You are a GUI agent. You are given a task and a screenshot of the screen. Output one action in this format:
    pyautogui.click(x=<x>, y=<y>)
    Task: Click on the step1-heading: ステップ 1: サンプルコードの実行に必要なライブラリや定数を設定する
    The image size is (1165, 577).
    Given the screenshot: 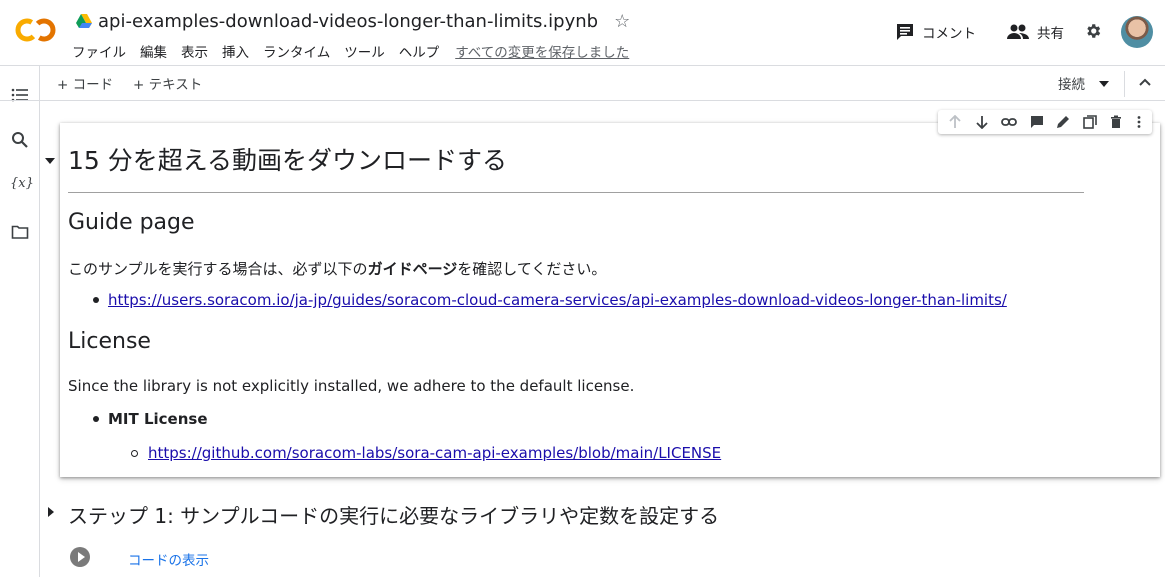 What is the action you would take?
    pyautogui.click(x=394, y=516)
    